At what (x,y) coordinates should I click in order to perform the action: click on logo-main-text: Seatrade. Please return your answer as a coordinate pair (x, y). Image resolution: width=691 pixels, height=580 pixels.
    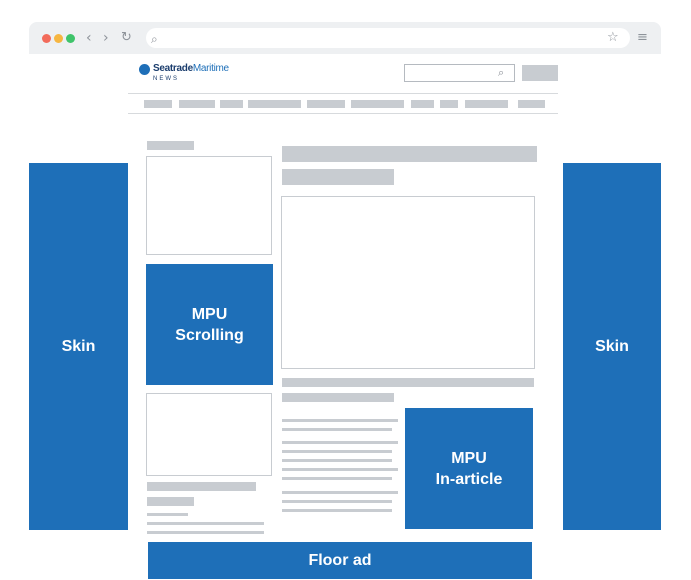
    Looking at the image, I should click on (173, 68).